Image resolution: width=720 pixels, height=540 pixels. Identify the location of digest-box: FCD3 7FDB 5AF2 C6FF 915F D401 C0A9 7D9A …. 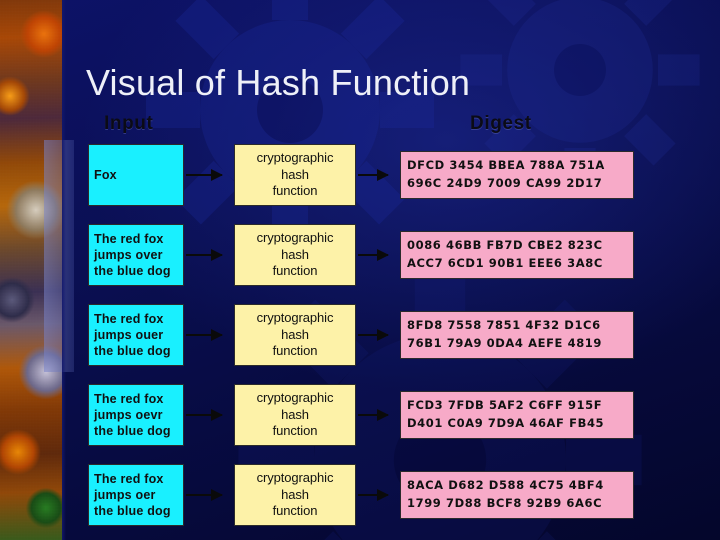
(517, 415).